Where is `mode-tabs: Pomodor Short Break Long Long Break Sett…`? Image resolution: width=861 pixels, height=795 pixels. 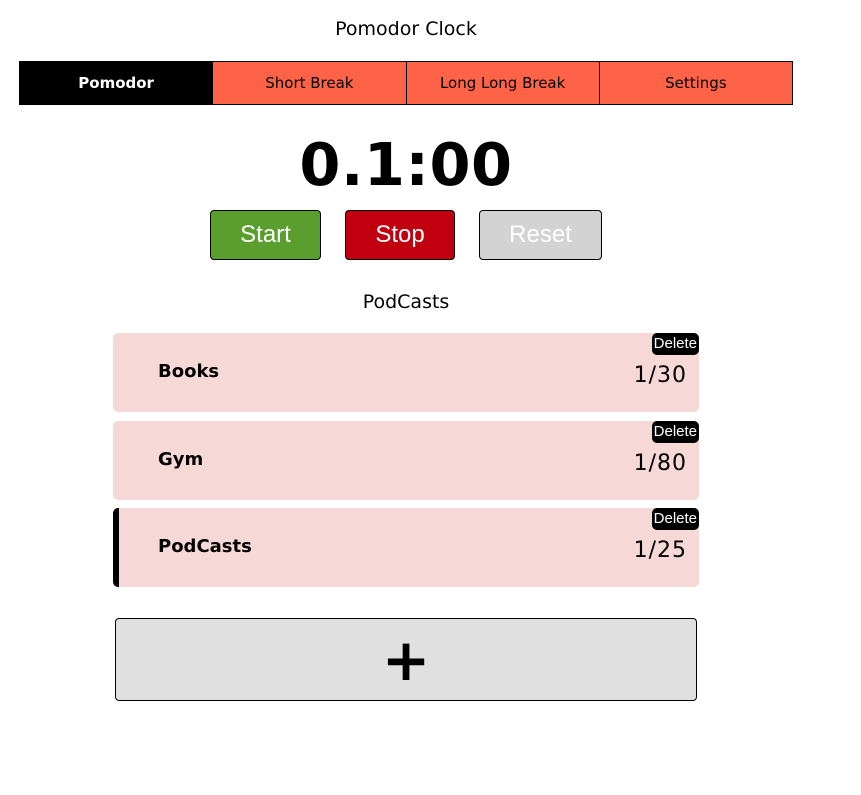 mode-tabs: Pomodor Short Break Long Long Break Sett… is located at coordinates (406, 83).